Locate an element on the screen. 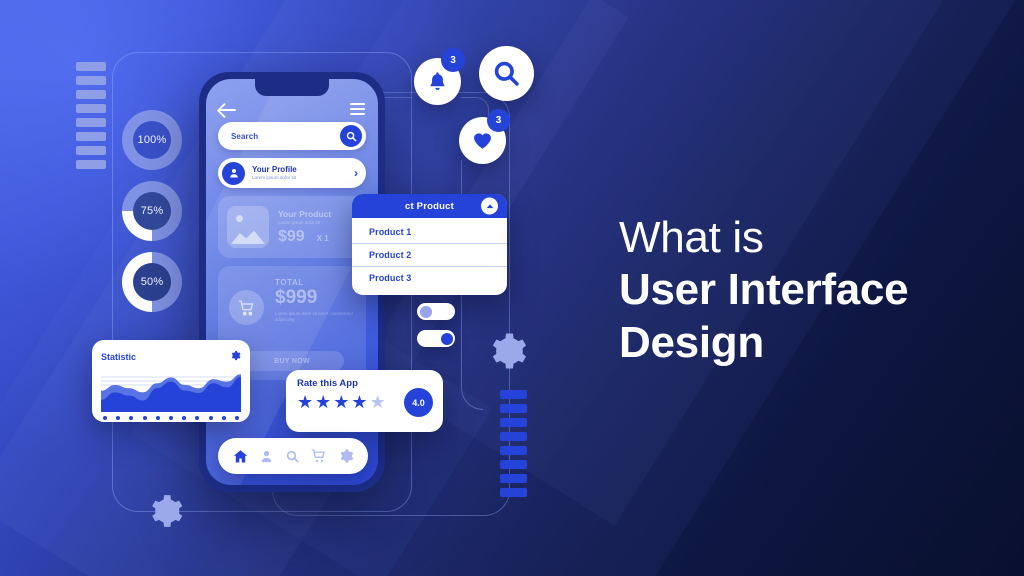 This screenshot has width=1024, height=576. headline-line-1: What is is located at coordinates (691, 237).